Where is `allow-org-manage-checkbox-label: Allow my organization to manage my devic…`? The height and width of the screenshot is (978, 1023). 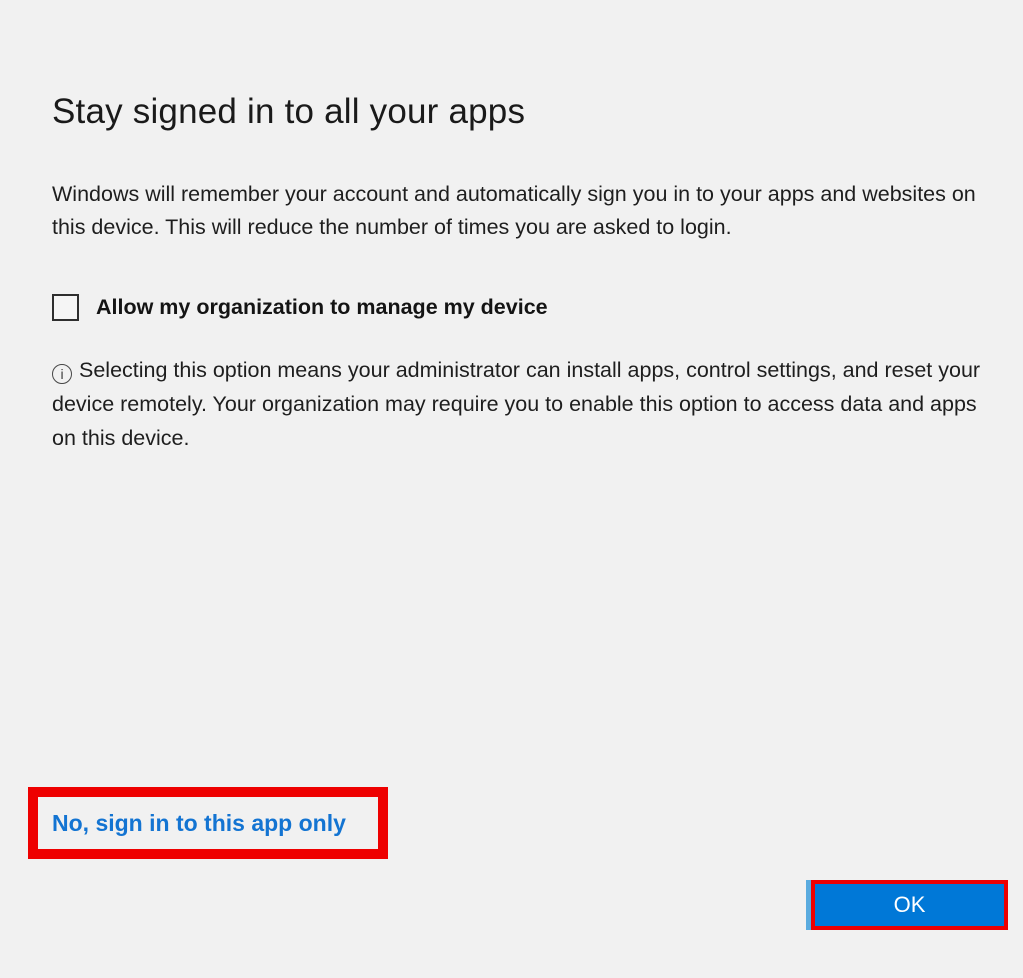 allow-org-manage-checkbox-label: Allow my organization to manage my devic… is located at coordinates (322, 307).